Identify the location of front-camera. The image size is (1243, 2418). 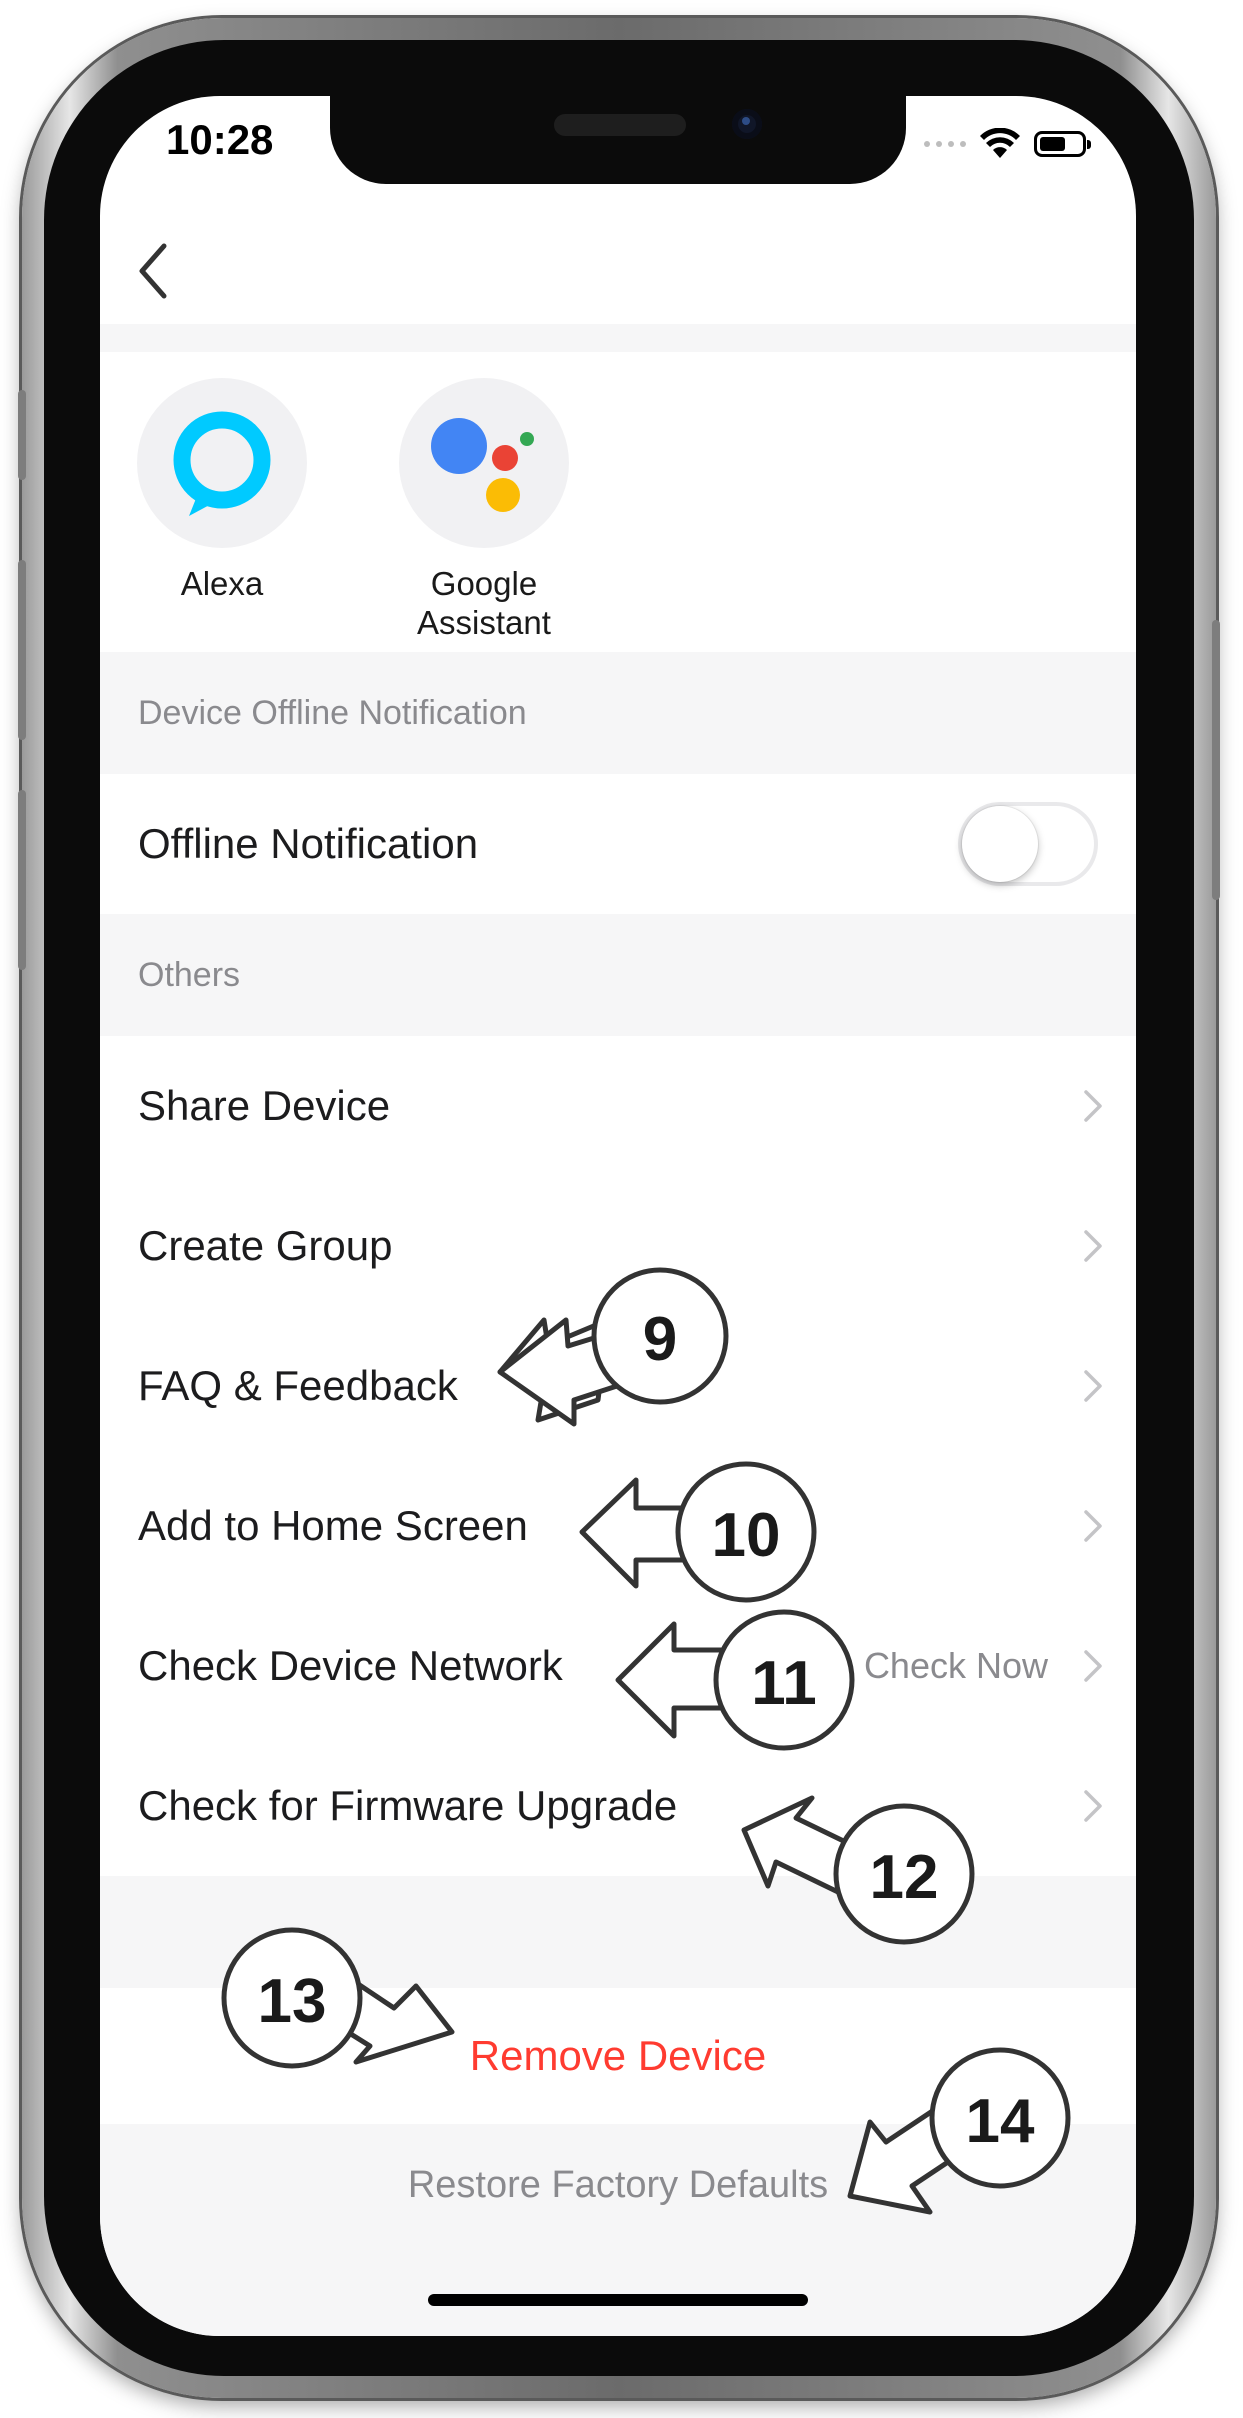
(747, 124).